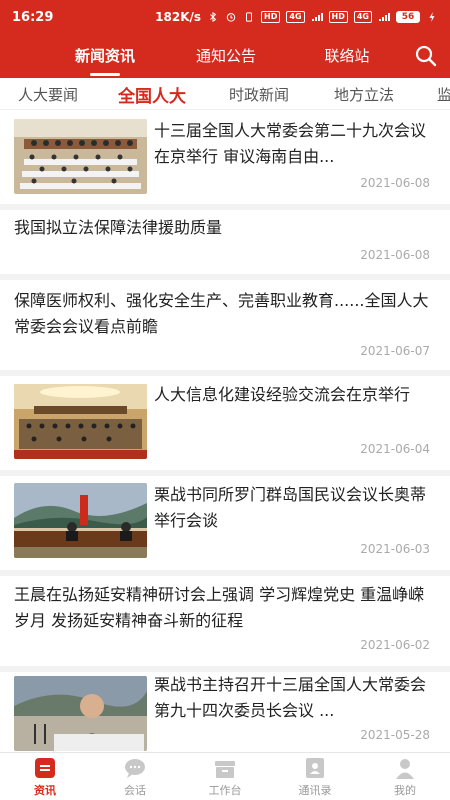 This screenshot has height=800, width=450. Describe the element at coordinates (231, 17) in the screenshot. I see `alarm-icon` at that location.